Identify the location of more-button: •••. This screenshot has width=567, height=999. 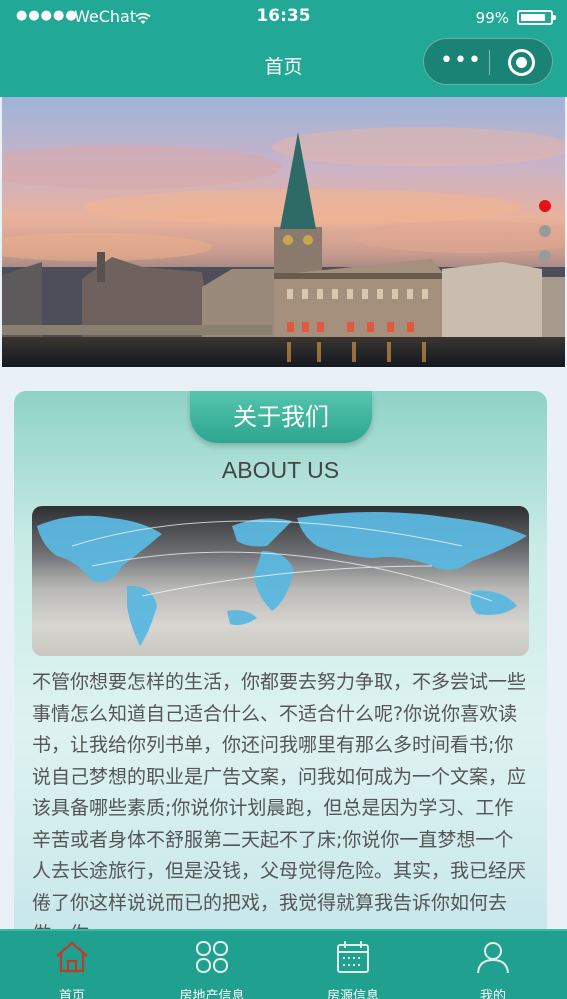
(461, 61).